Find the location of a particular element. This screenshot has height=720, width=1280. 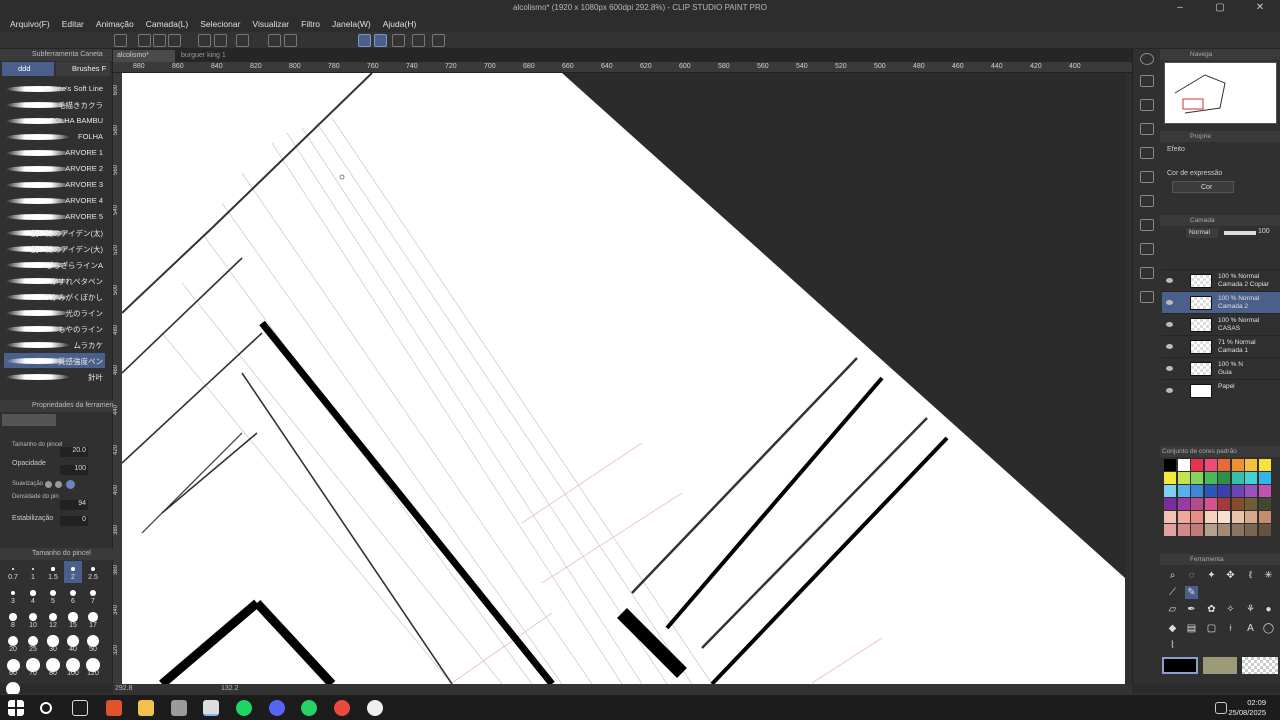

edit-ruler-icon is located at coordinates (398, 40).